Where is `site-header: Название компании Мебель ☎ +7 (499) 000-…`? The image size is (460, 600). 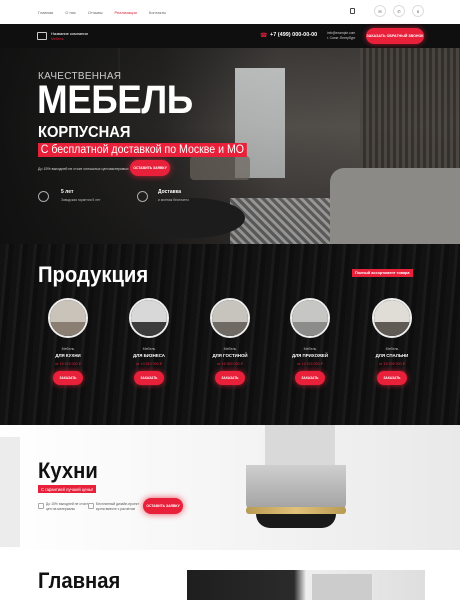
site-header: Название компании Мебель ☎ +7 (499) 000-… is located at coordinates (230, 36).